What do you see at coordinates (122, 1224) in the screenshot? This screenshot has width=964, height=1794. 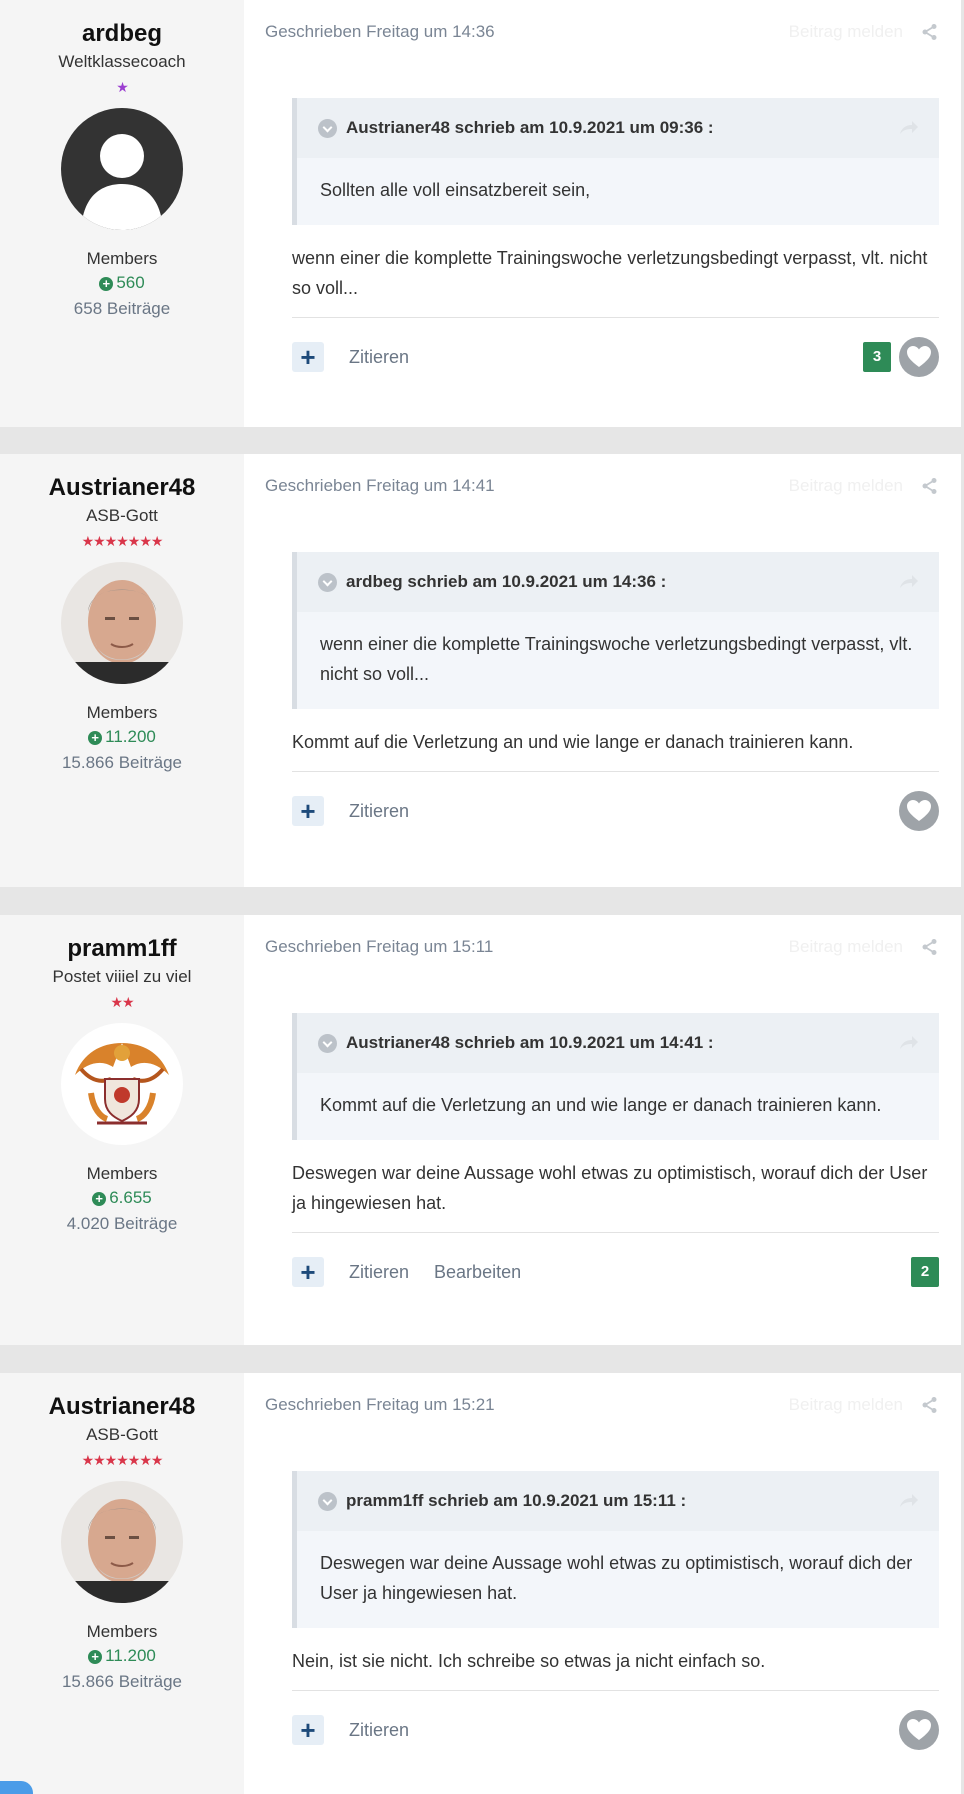 I see `author-post-count: 4.020 Beiträge` at bounding box center [122, 1224].